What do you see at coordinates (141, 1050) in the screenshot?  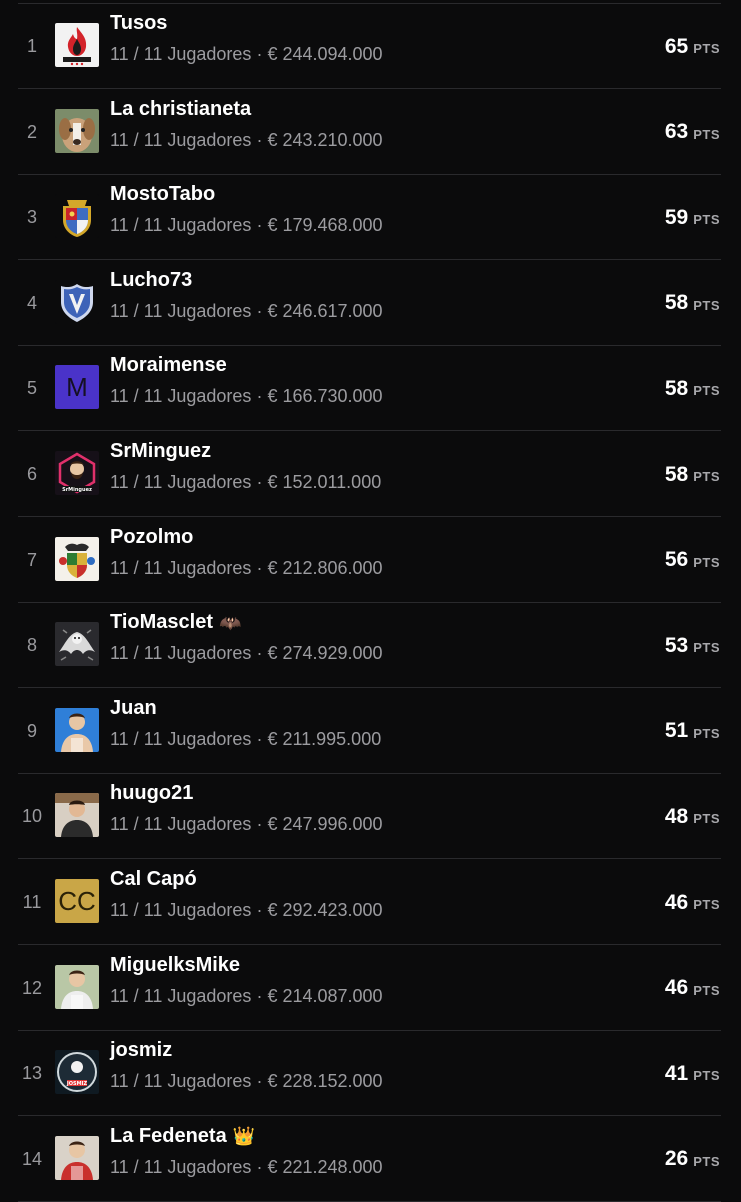 I see `team-name: josmiz` at bounding box center [141, 1050].